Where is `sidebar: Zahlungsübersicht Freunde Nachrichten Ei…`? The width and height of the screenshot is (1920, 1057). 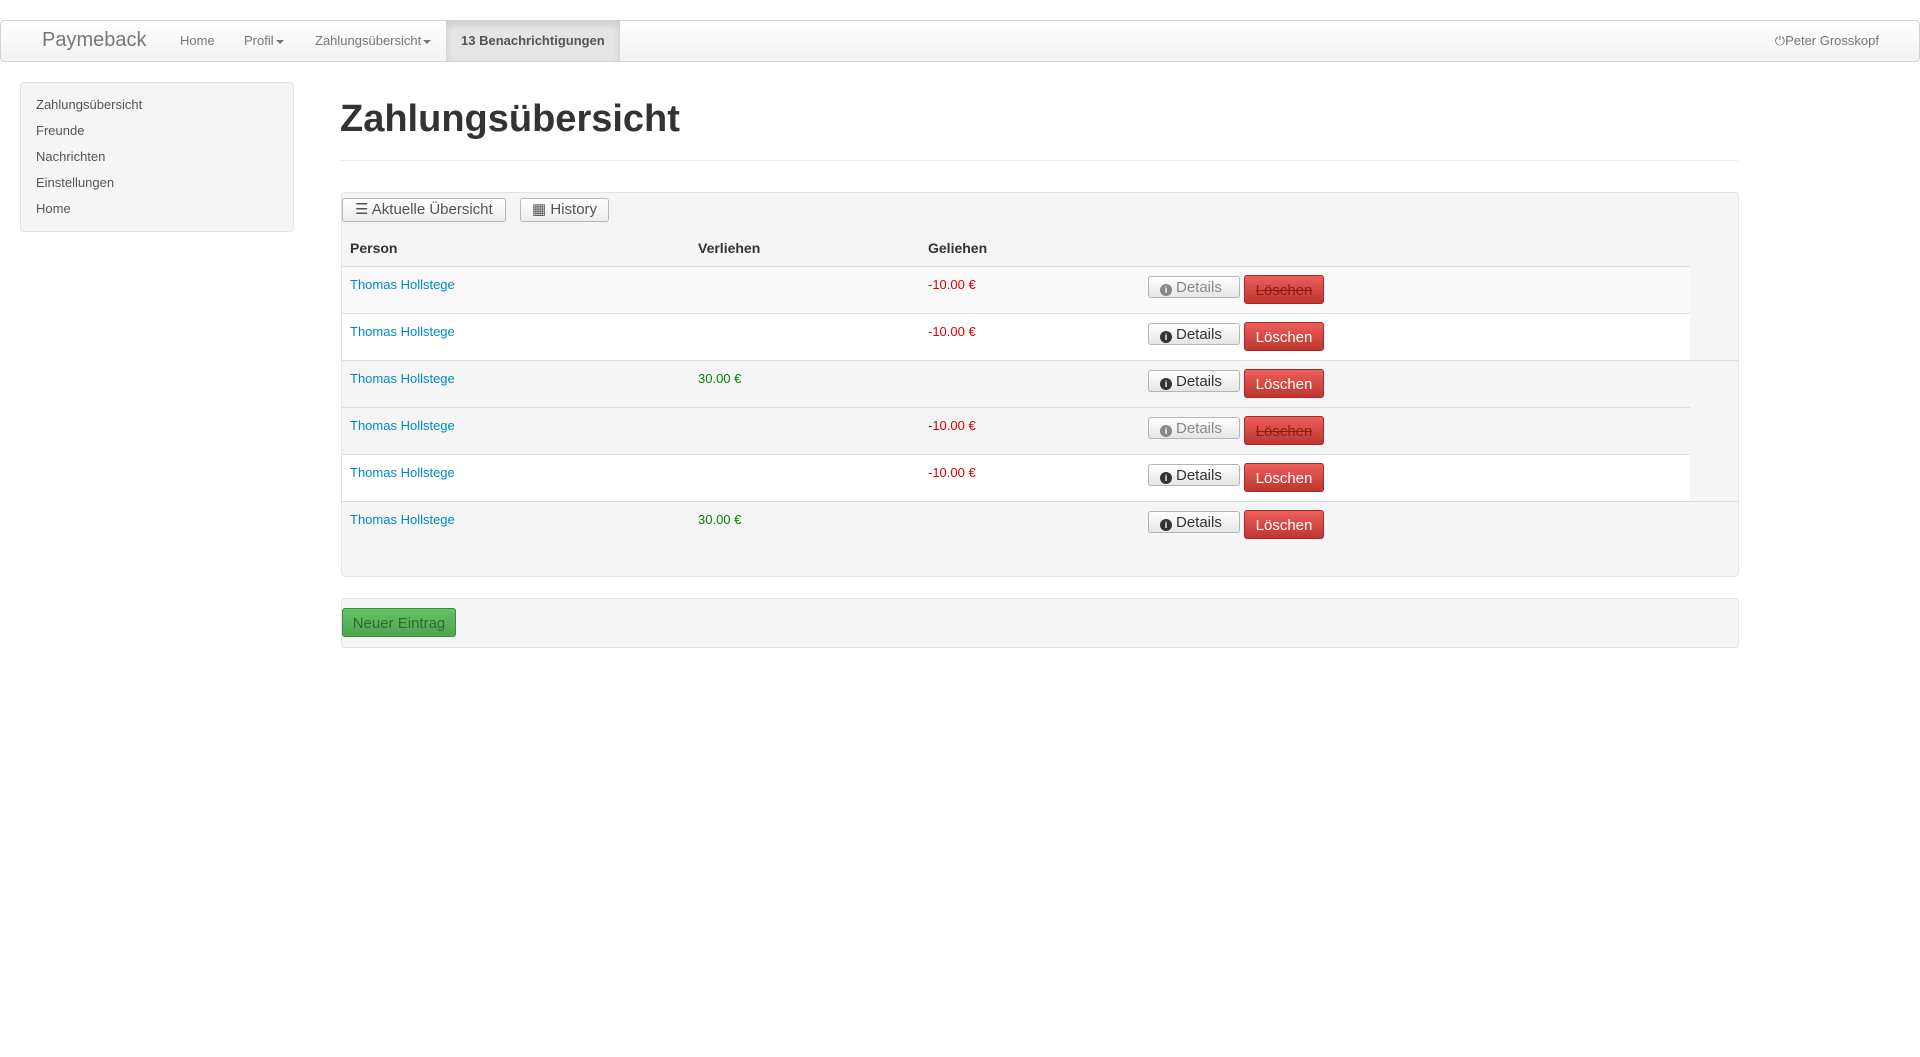
sidebar: Zahlungsübersicht Freunde Nachrichten Ei… is located at coordinates (157, 157).